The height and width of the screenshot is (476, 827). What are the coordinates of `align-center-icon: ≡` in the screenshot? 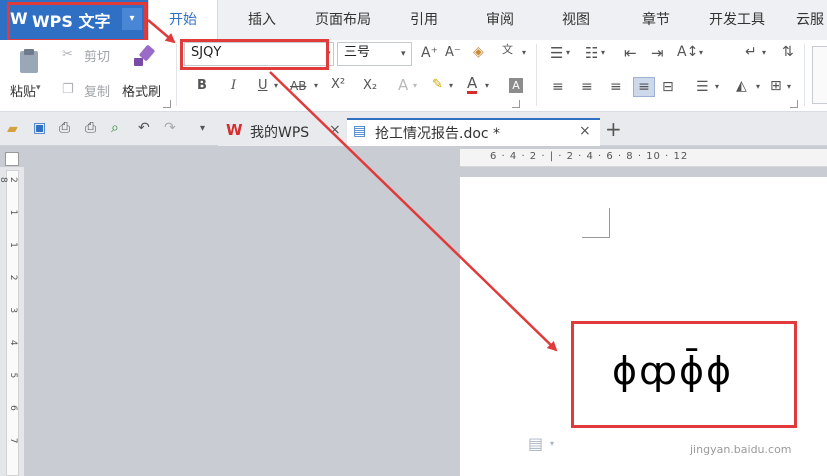 It's located at (587, 87).